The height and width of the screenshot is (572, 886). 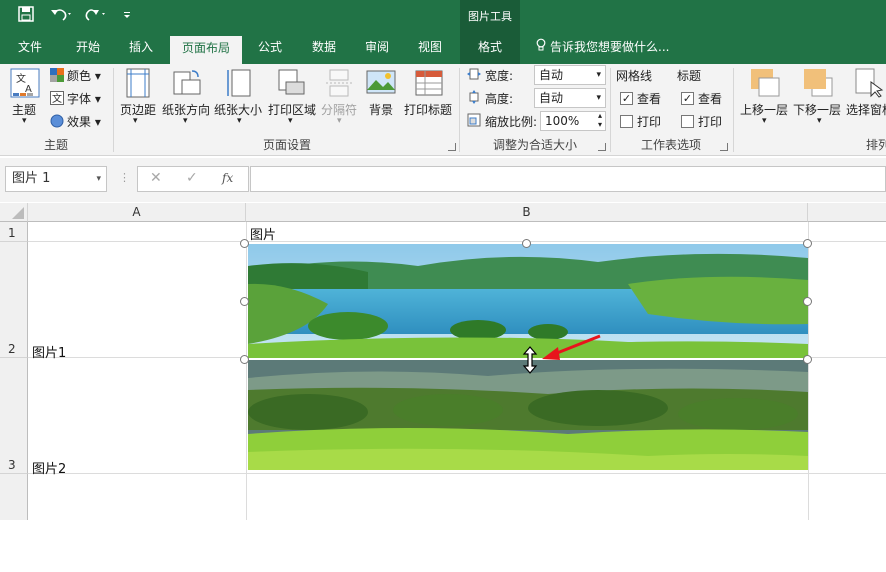 I want to click on name-box: 图片 1 ▾, so click(x=56, y=179).